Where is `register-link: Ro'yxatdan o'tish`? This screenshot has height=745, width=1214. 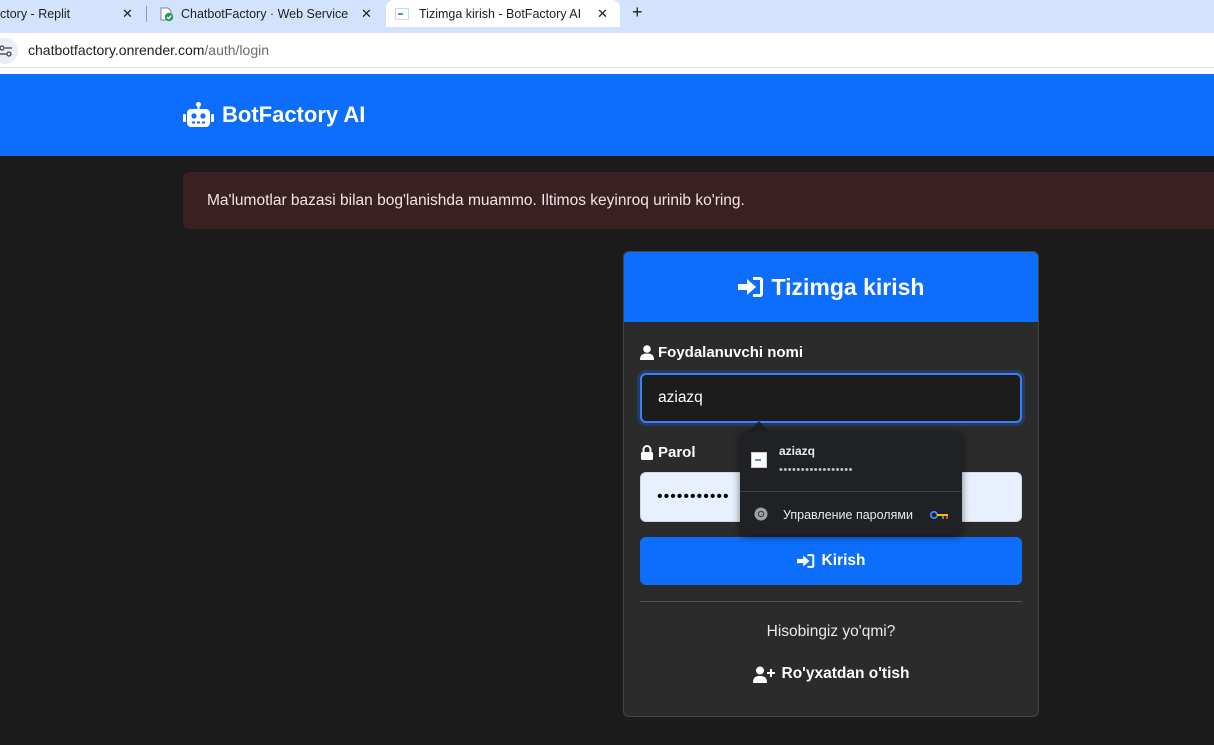
register-link: Ro'yxatdan o'tish is located at coordinates (831, 674).